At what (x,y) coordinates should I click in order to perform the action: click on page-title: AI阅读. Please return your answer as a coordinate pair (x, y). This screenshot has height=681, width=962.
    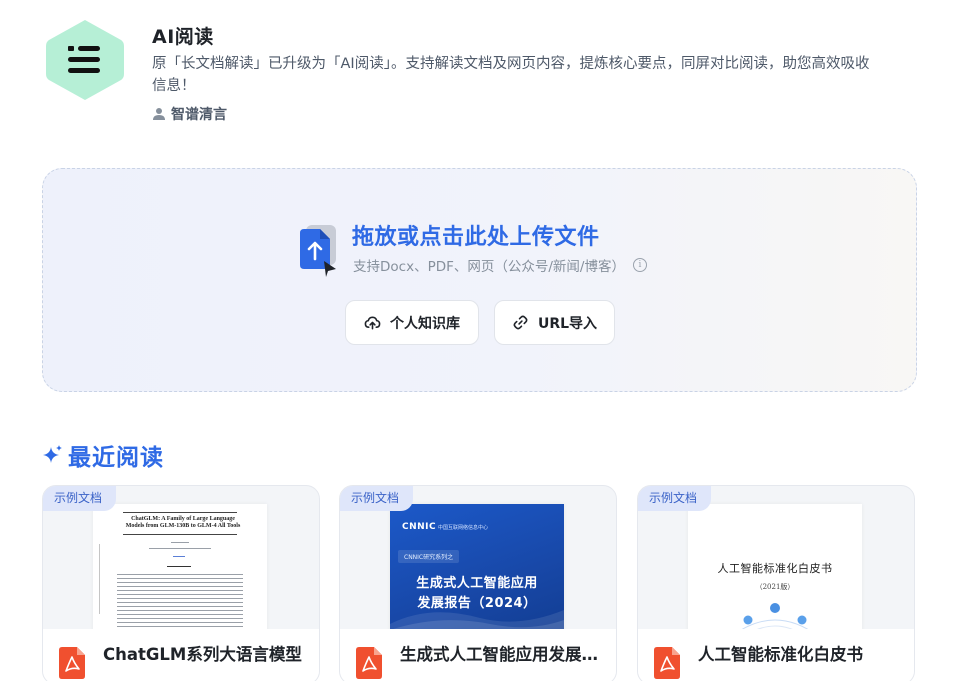
    Looking at the image, I should click on (183, 37).